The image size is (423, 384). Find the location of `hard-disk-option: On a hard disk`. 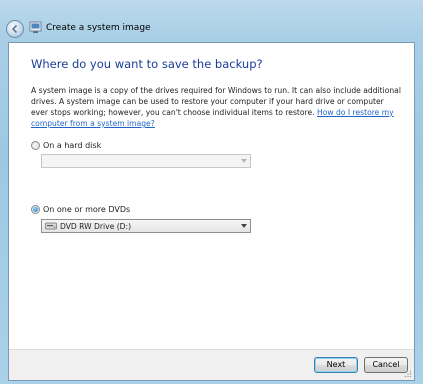

hard-disk-option: On a hard disk is located at coordinates (66, 145).